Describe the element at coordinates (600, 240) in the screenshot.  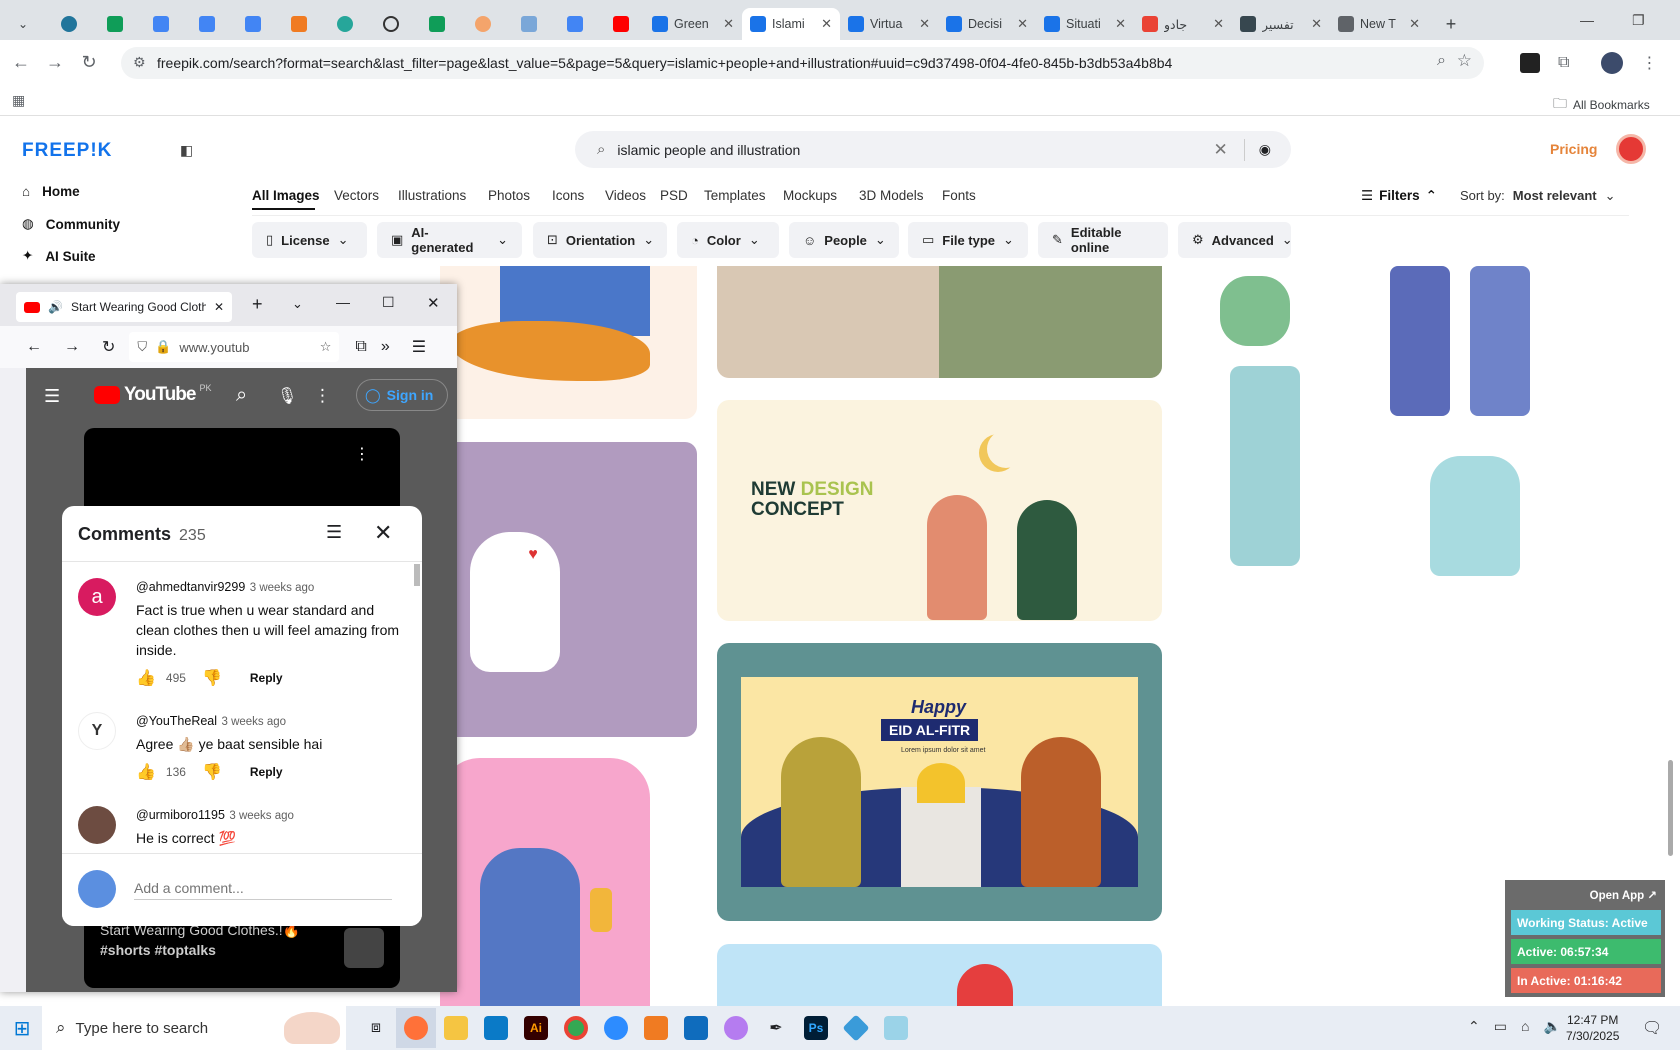
I see `filter-chip-orientation: ⊡ Orientation ⌄` at that location.